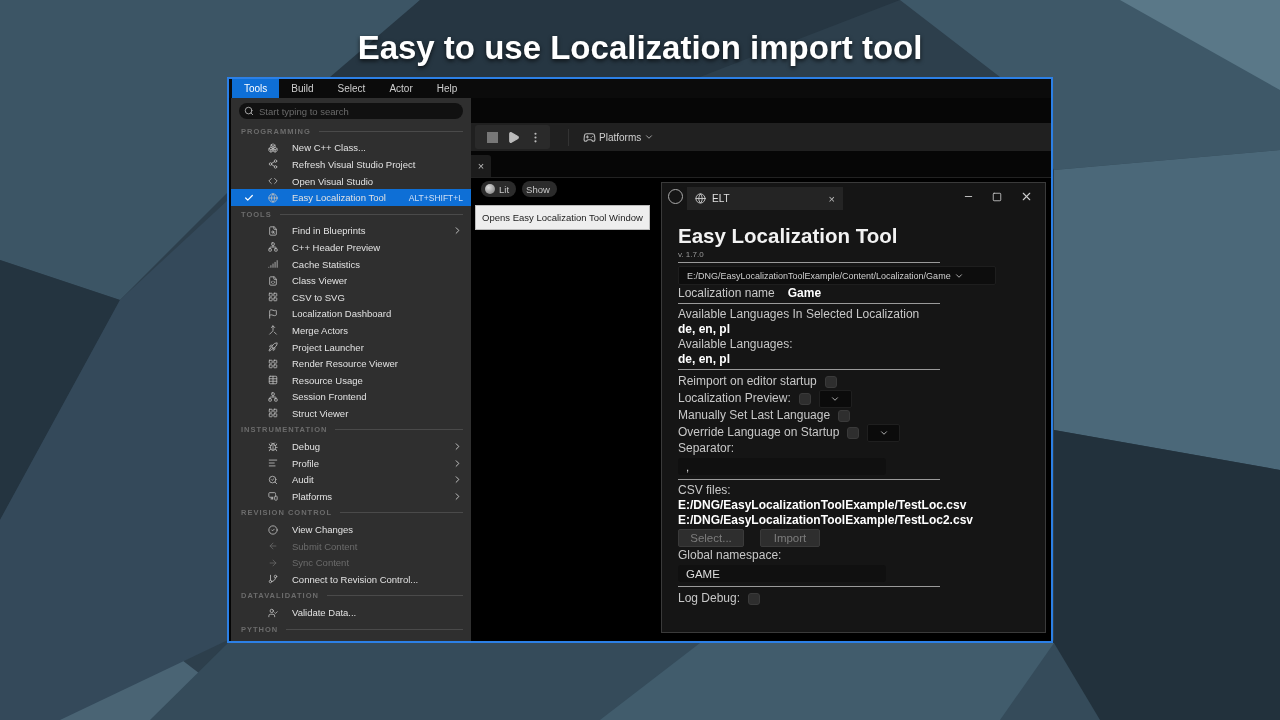 The width and height of the screenshot is (1280, 720). I want to click on field-value: E:/DNG/EasyLocalizationToolExample/TestLoc.csv, so click(823, 505).